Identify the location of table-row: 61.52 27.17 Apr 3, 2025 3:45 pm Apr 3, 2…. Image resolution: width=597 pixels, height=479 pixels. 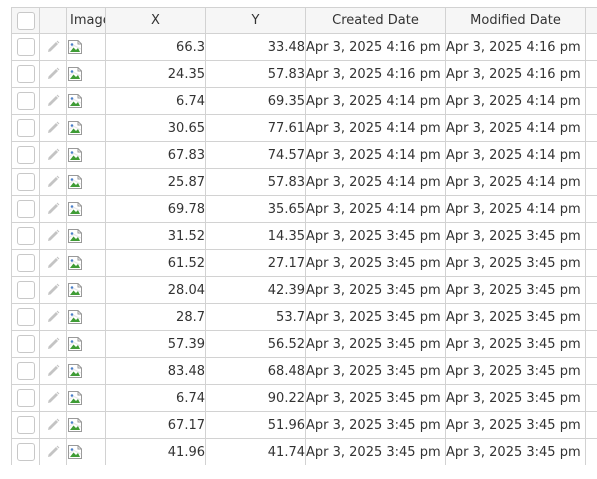
(304, 263).